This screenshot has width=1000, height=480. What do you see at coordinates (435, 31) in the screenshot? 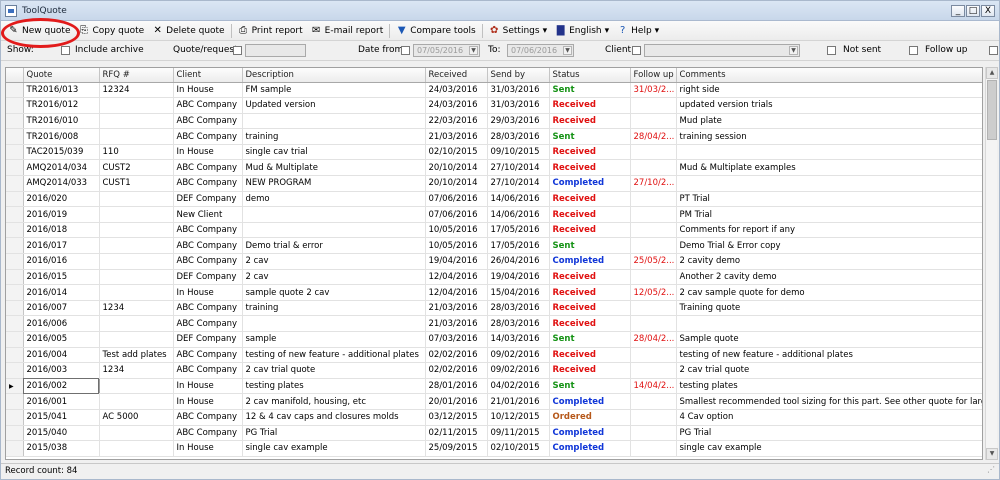
I see `compare-tools-button: ▼ Compare tools` at bounding box center [435, 31].